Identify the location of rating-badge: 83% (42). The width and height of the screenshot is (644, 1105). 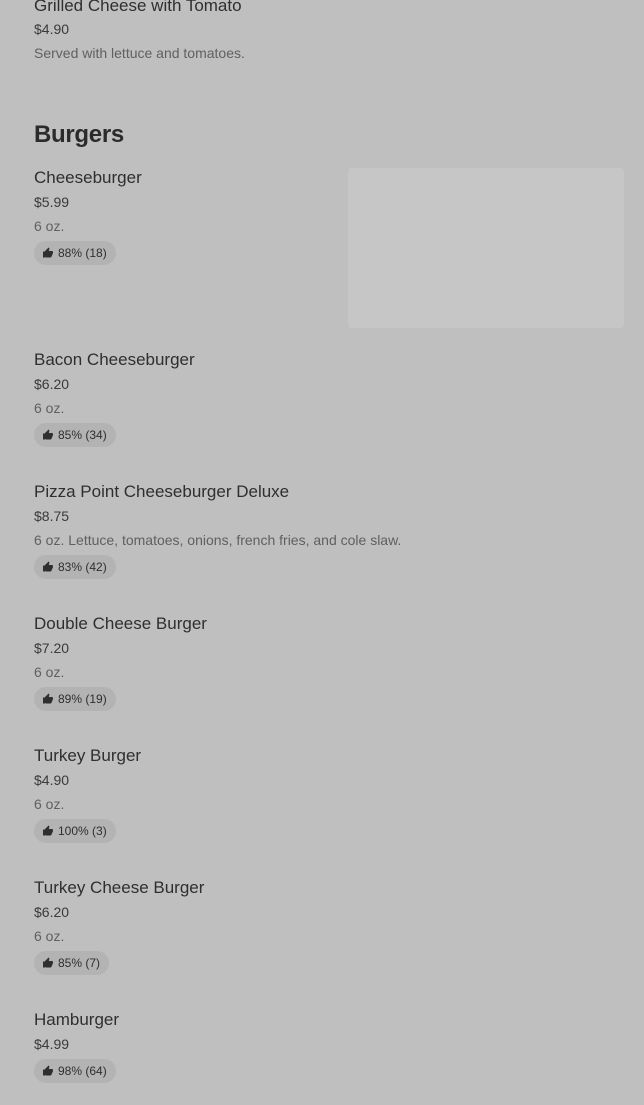
(75, 567).